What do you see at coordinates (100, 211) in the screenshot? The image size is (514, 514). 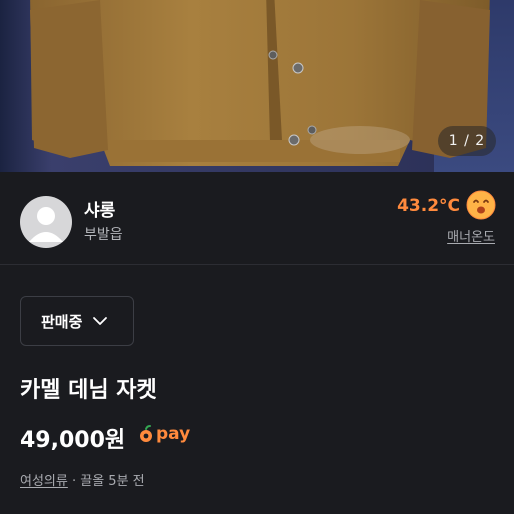 I see `seller-name: 샤롱` at bounding box center [100, 211].